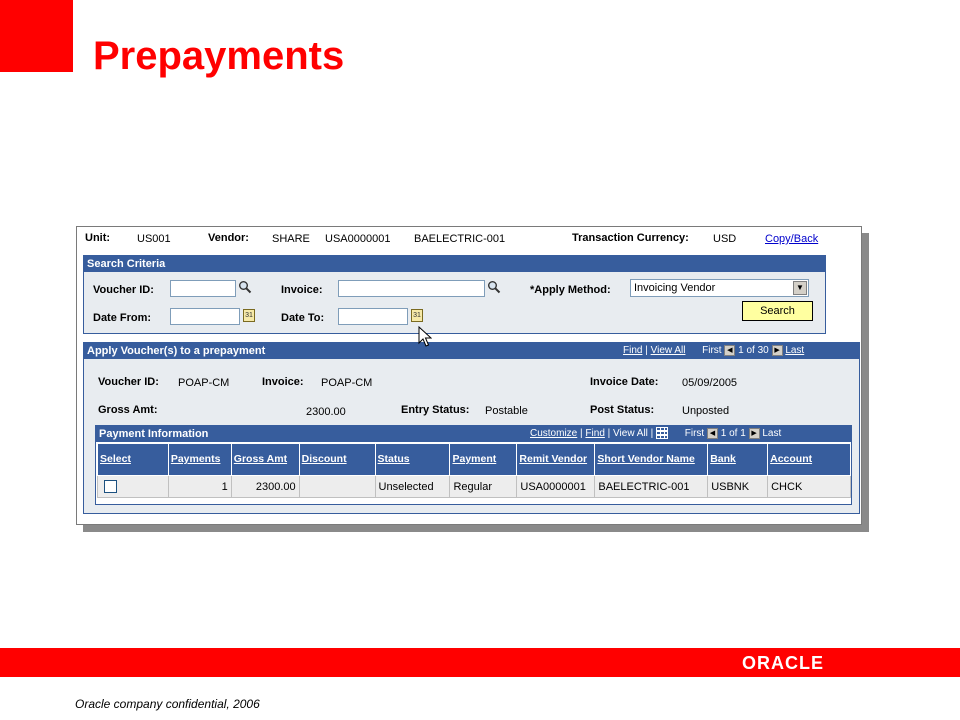 This screenshot has width=960, height=720. I want to click on apply-method-label: *Apply Method:, so click(570, 290).